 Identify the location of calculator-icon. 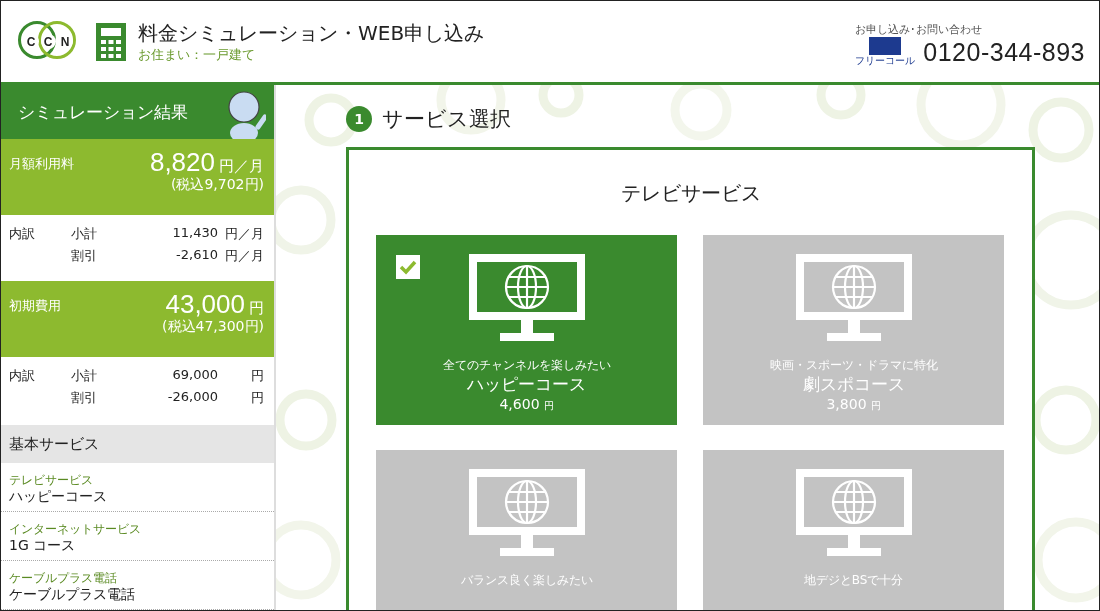
(111, 41).